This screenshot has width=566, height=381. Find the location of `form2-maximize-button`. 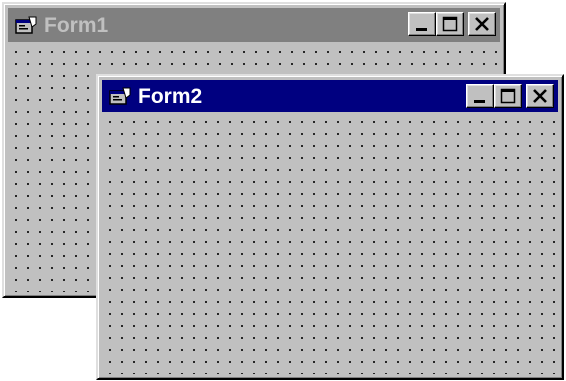

form2-maximize-button is located at coordinates (508, 96).